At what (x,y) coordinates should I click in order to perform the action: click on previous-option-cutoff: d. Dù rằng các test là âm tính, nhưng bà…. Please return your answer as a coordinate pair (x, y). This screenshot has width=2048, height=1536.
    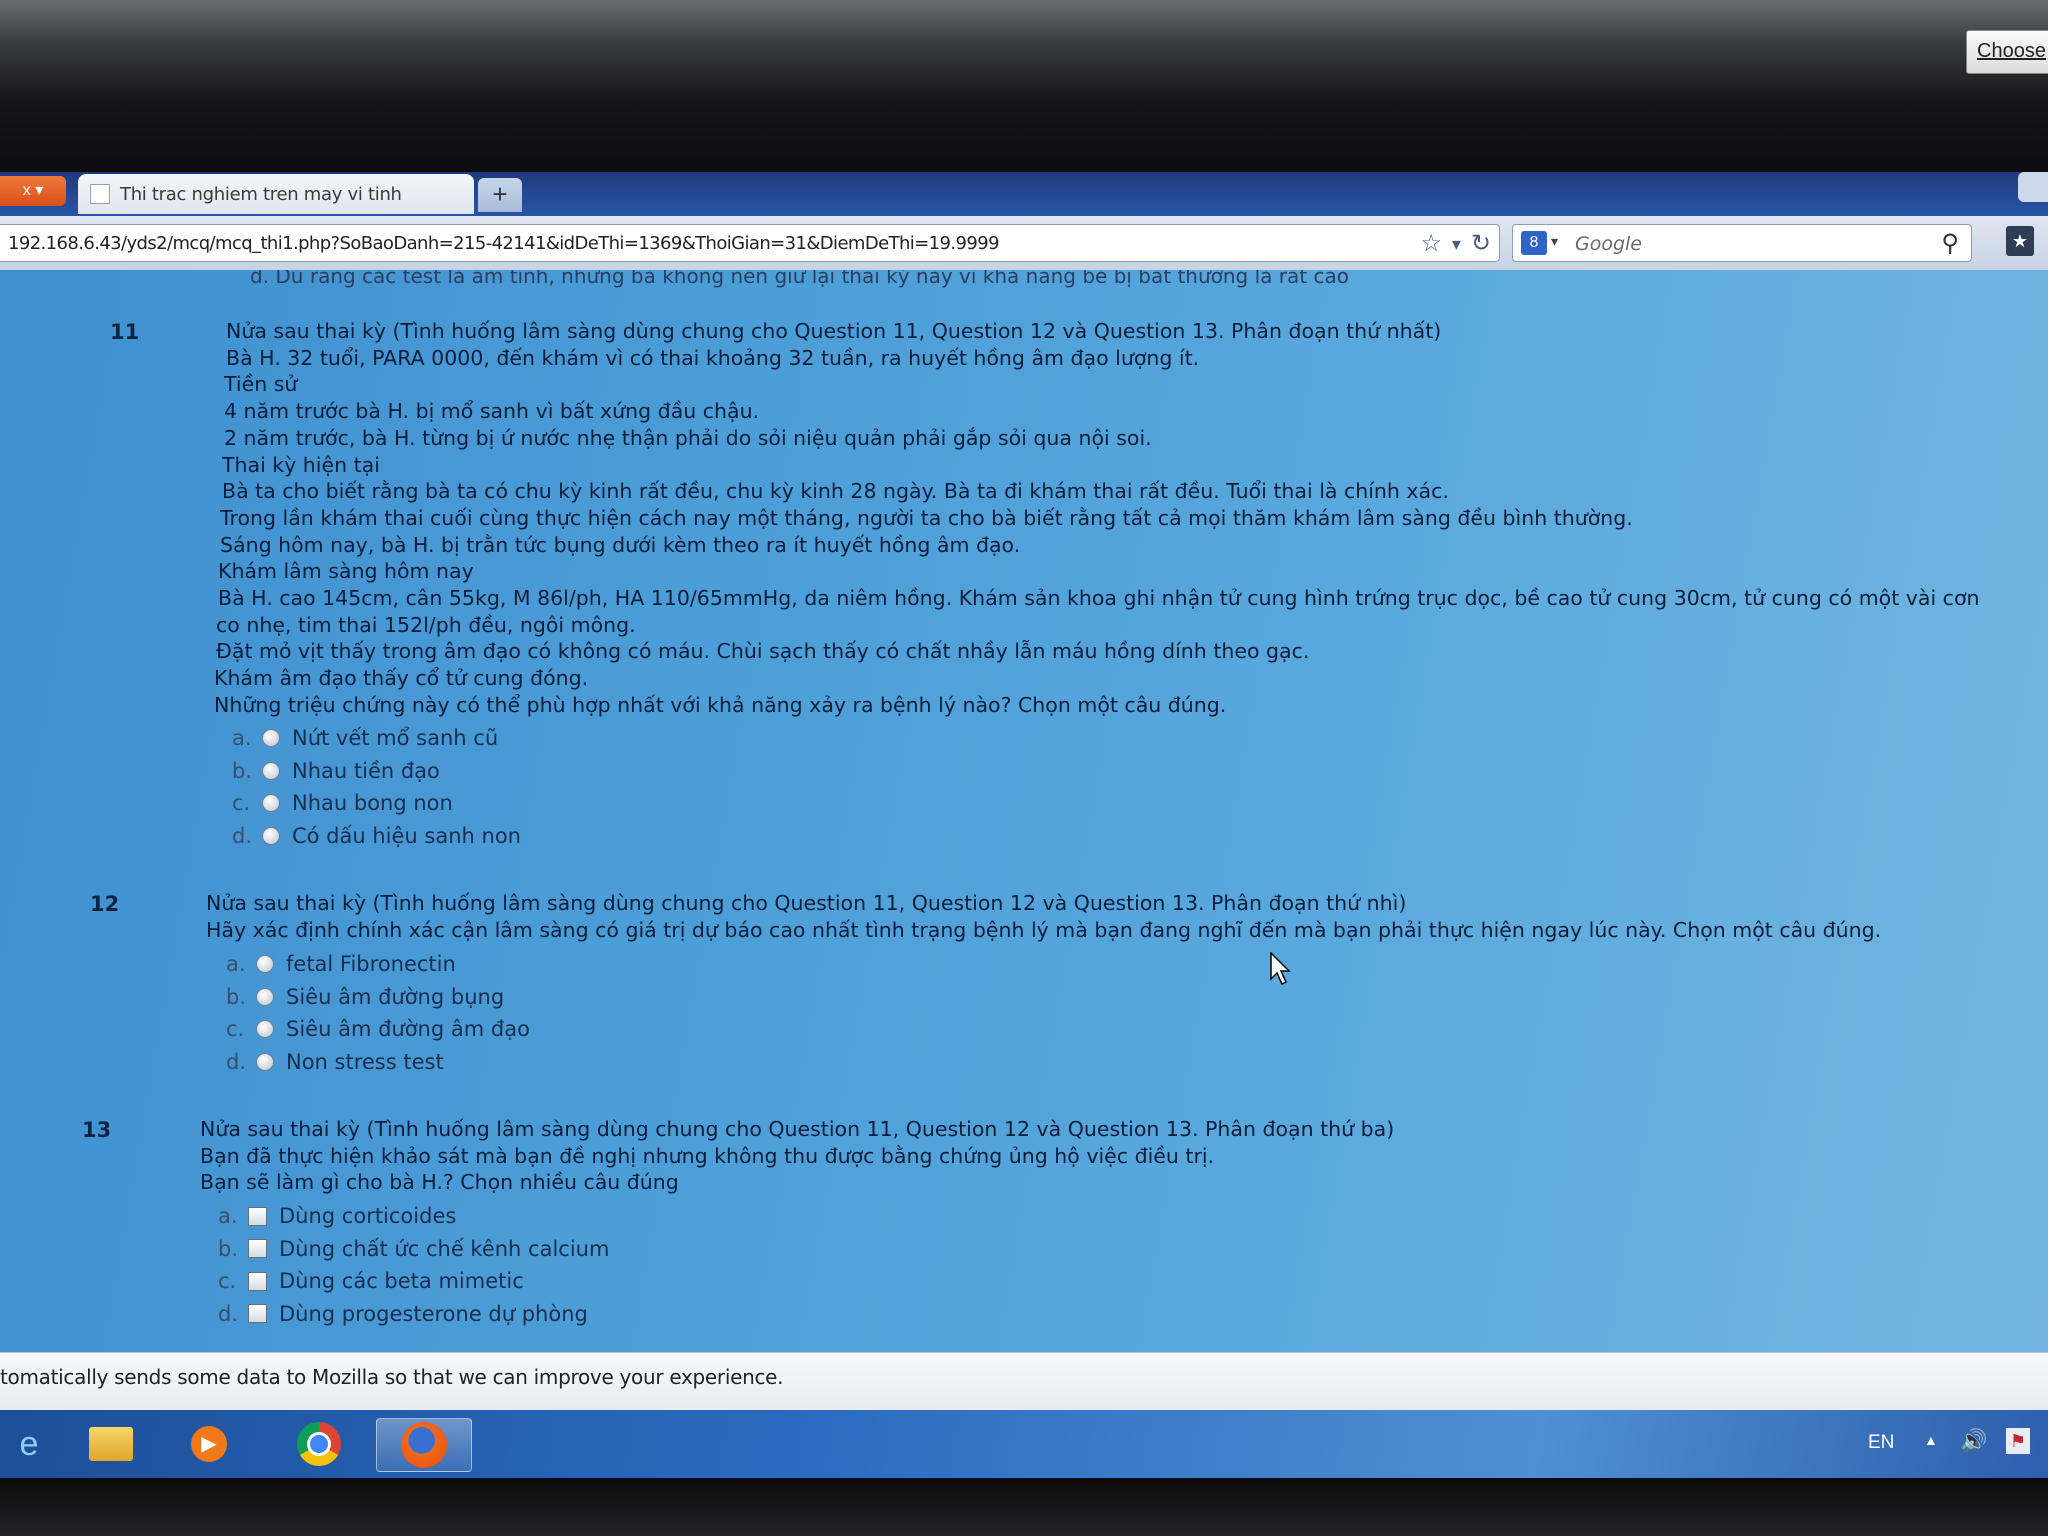
    Looking at the image, I should click on (799, 279).